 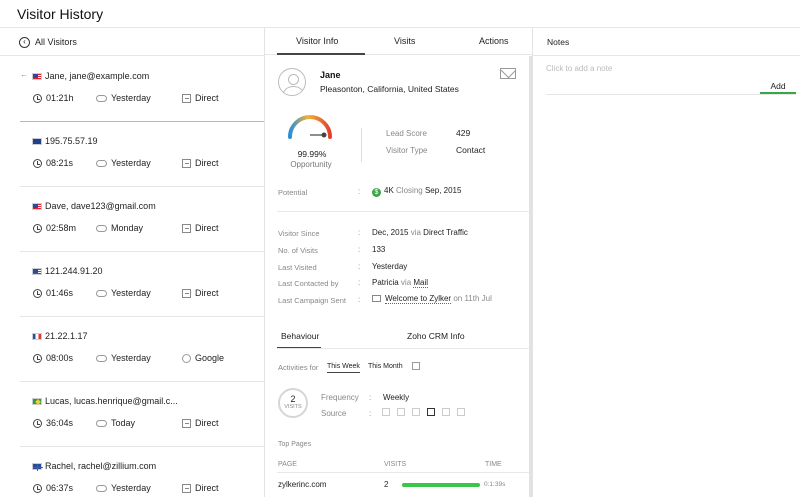 I want to click on visitor-location: Pleasonton, California, United States, so click(x=389, y=89).